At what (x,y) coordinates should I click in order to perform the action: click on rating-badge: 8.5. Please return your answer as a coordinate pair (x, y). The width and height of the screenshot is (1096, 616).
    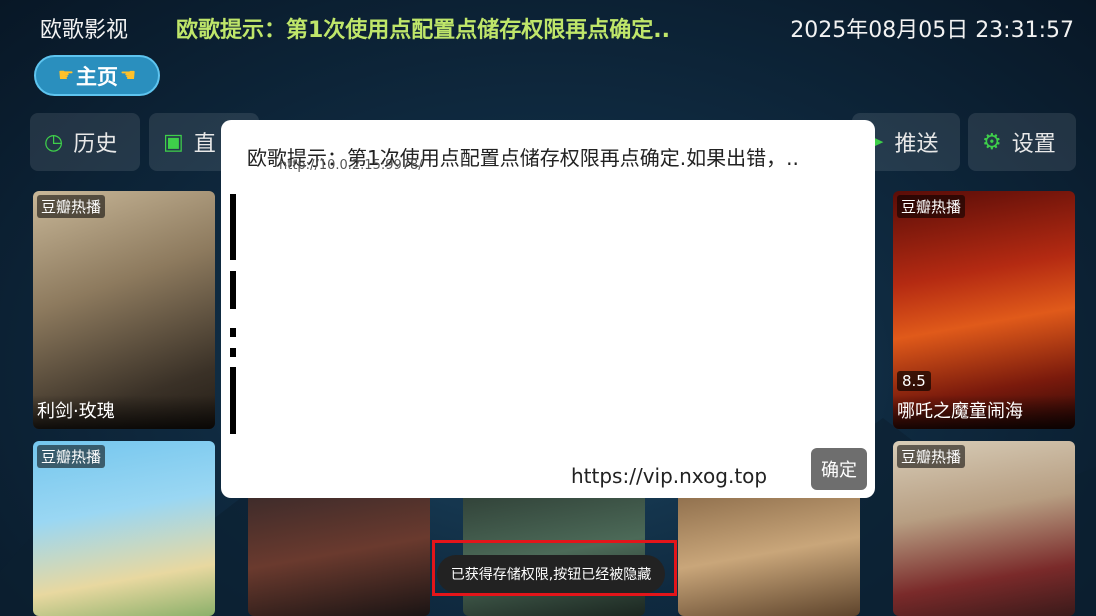
    Looking at the image, I should click on (914, 381).